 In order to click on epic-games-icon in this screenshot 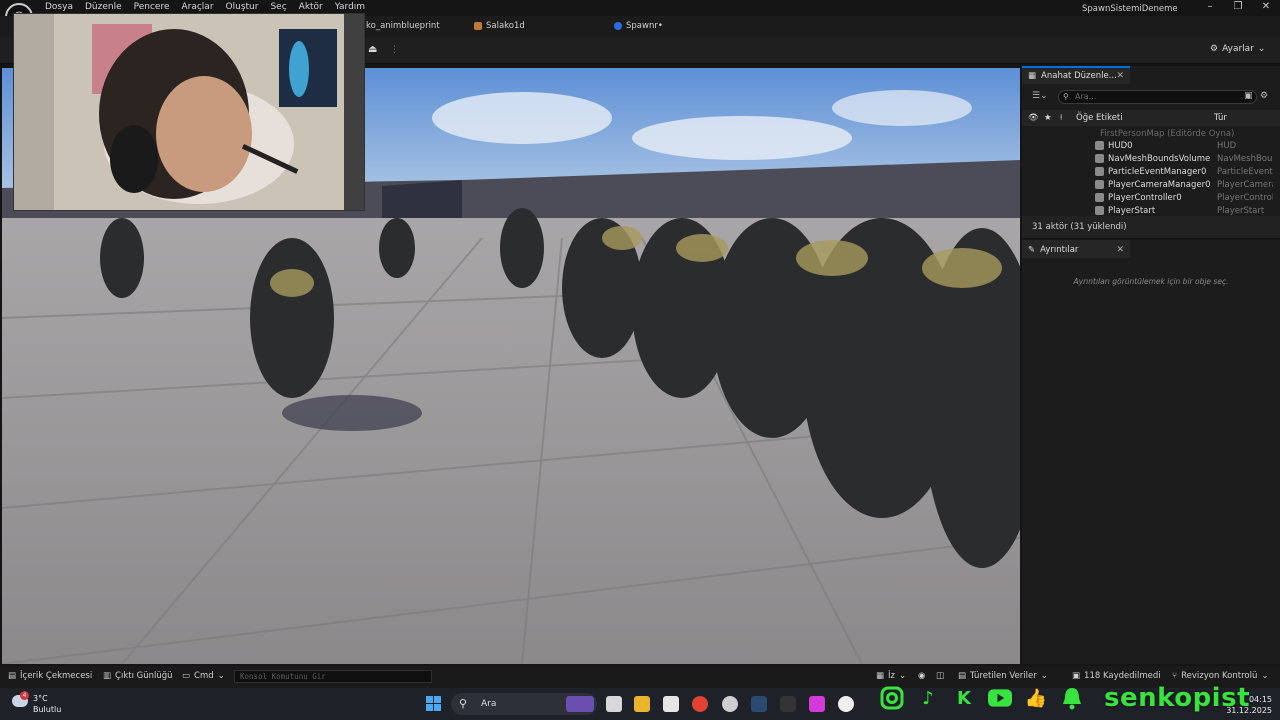, I will do `click(788, 704)`.